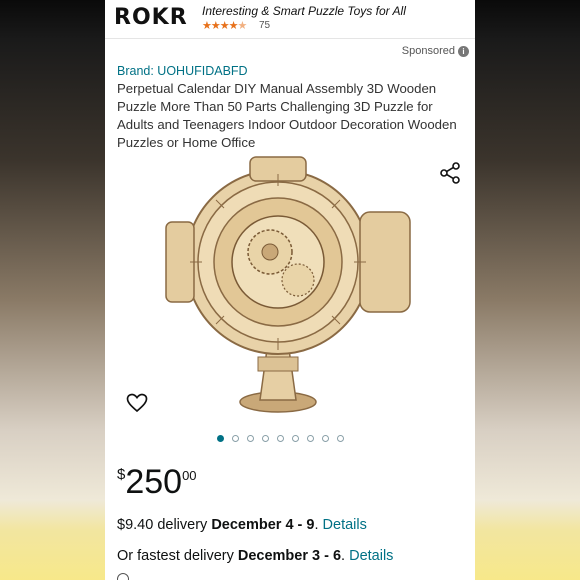  I want to click on image-carousel-dots, so click(280, 438).